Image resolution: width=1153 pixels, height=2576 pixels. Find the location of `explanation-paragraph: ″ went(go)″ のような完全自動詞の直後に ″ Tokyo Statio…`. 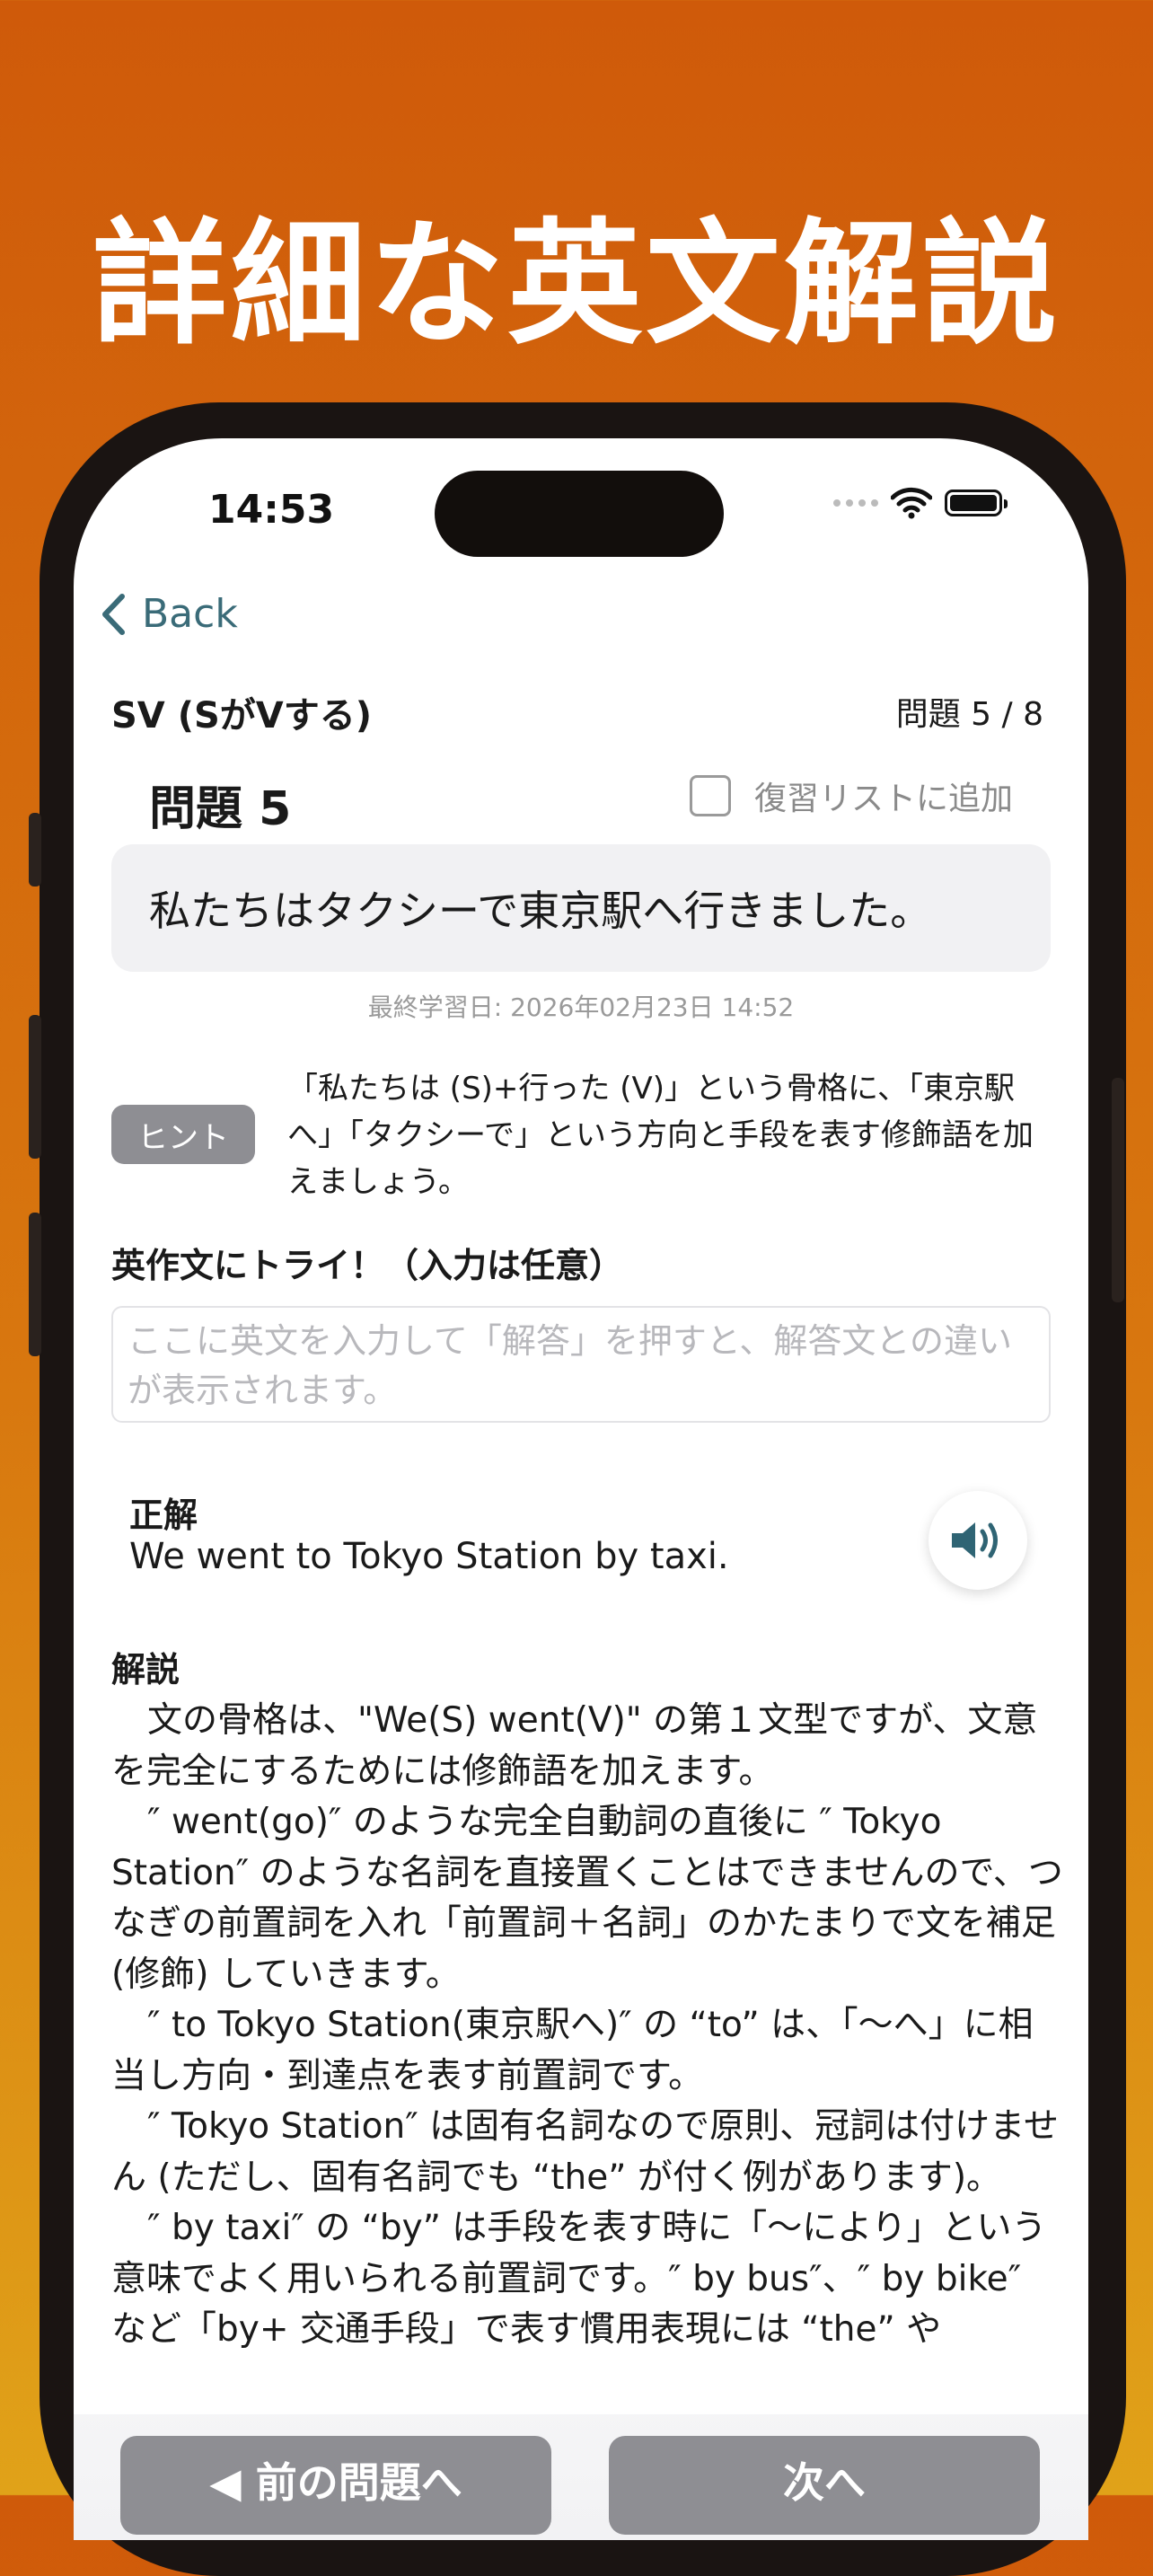

explanation-paragraph: ″ went(go)″ のような完全自動詞の直後に ″ Tokyo Statio… is located at coordinates (587, 1898).